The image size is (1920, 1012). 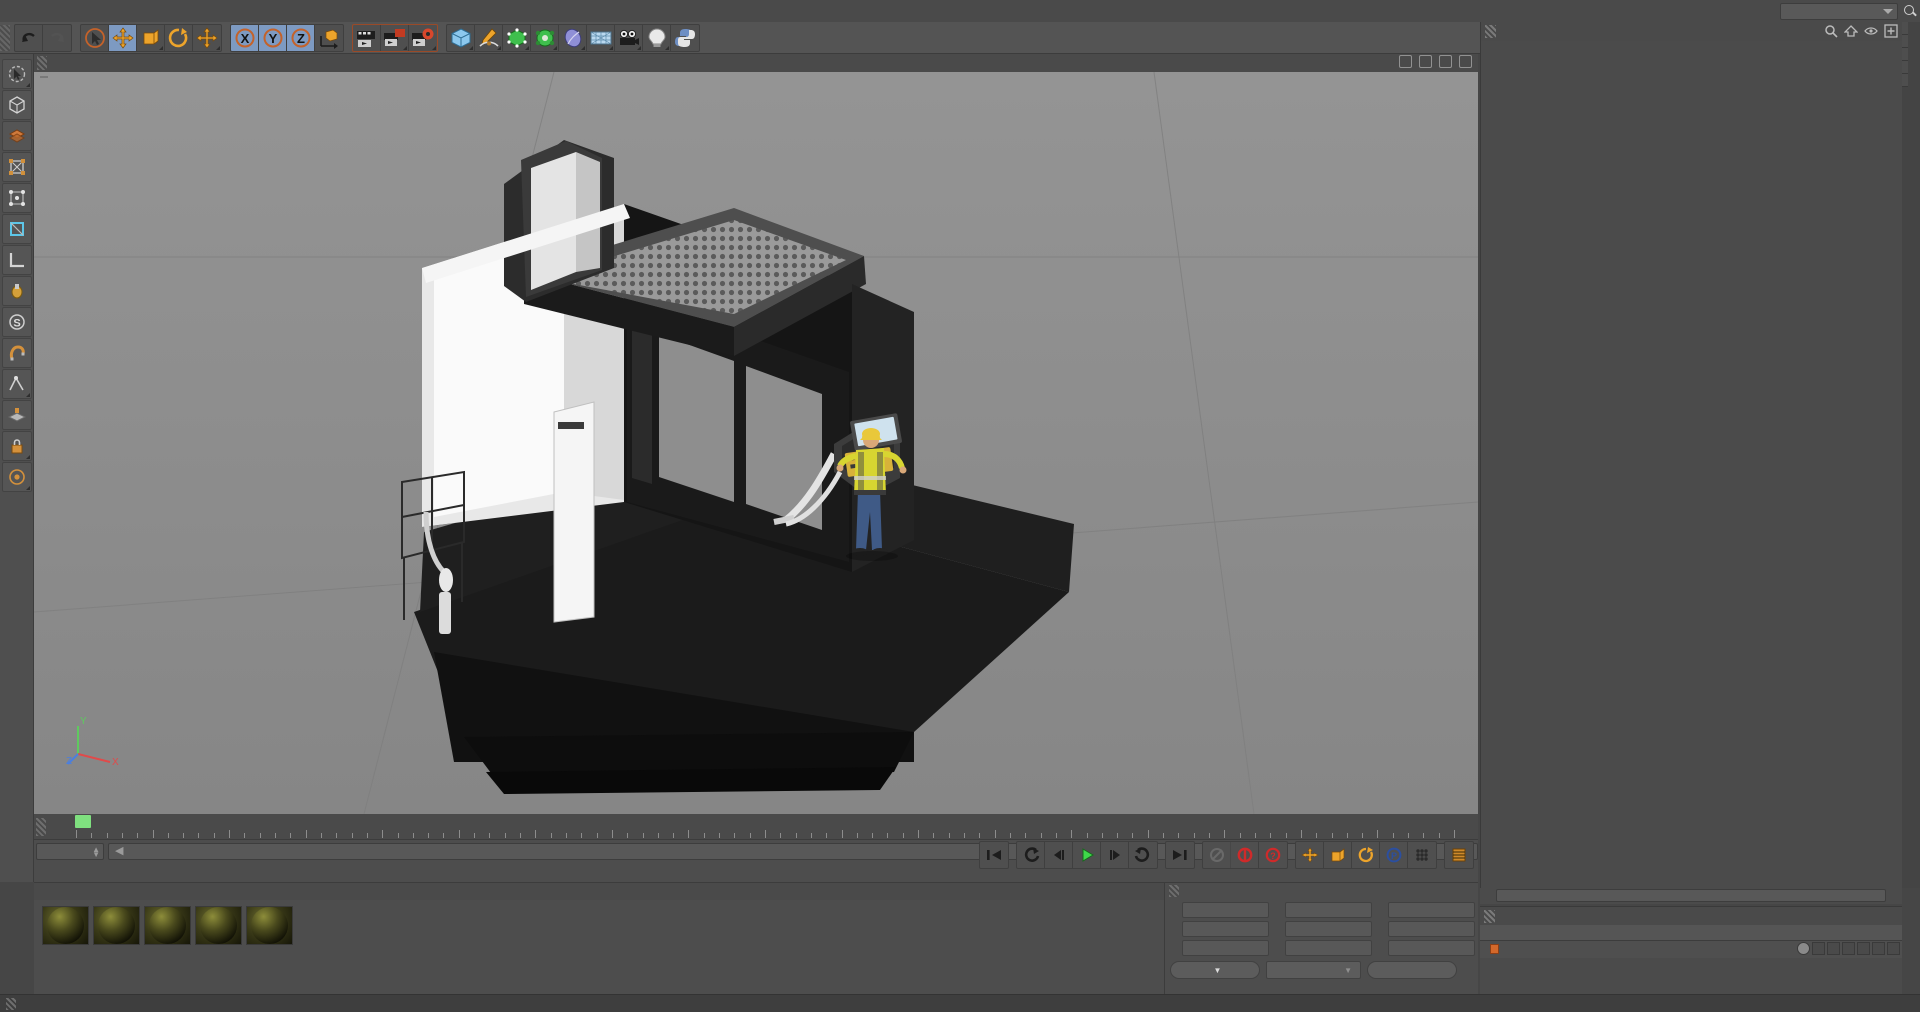 What do you see at coordinates (1465, 61) in the screenshot?
I see `maximize-icon` at bounding box center [1465, 61].